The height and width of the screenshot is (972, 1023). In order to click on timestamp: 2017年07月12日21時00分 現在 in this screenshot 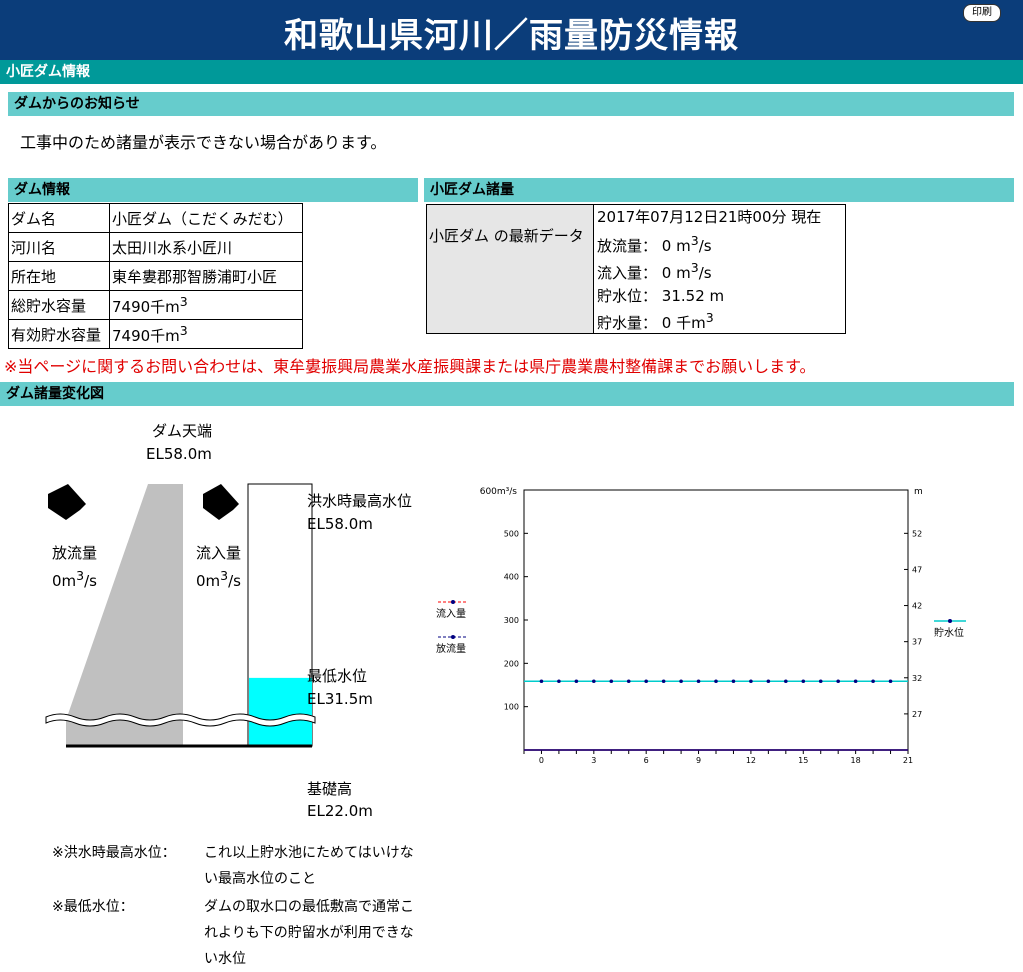, I will do `click(709, 217)`.